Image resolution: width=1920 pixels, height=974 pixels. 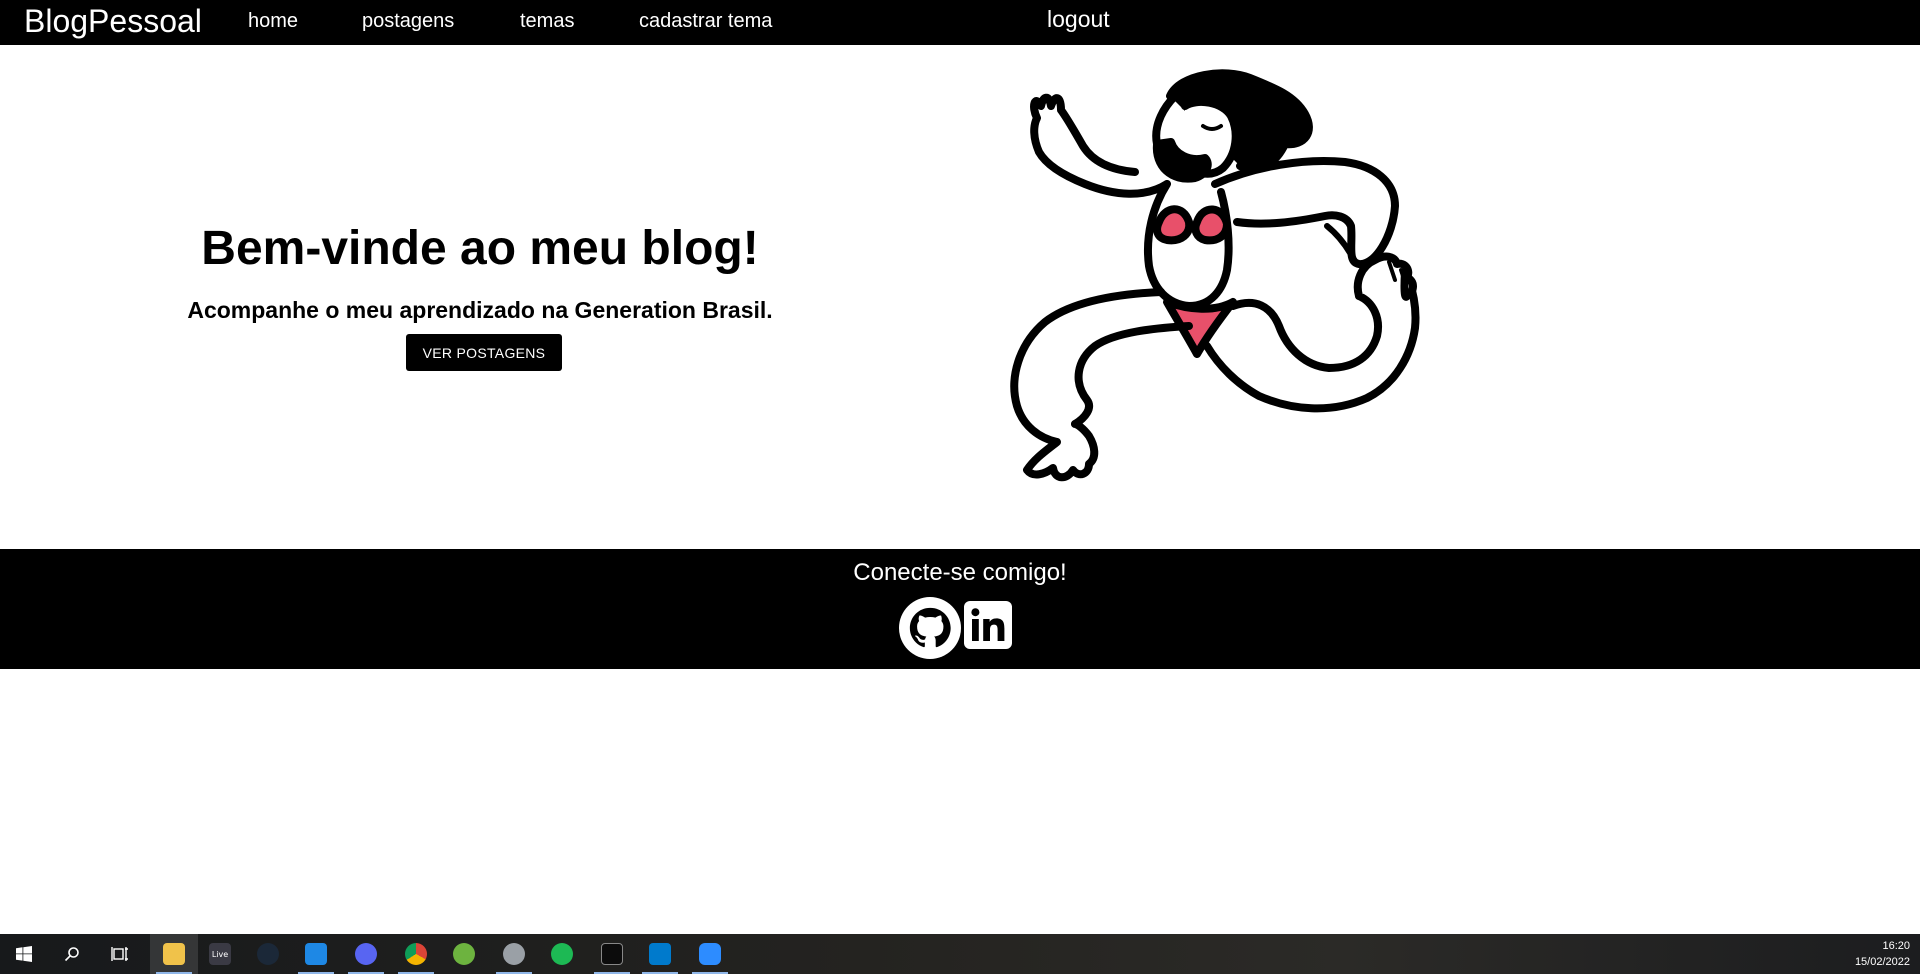 I want to click on live-icon: Live, so click(x=220, y=954).